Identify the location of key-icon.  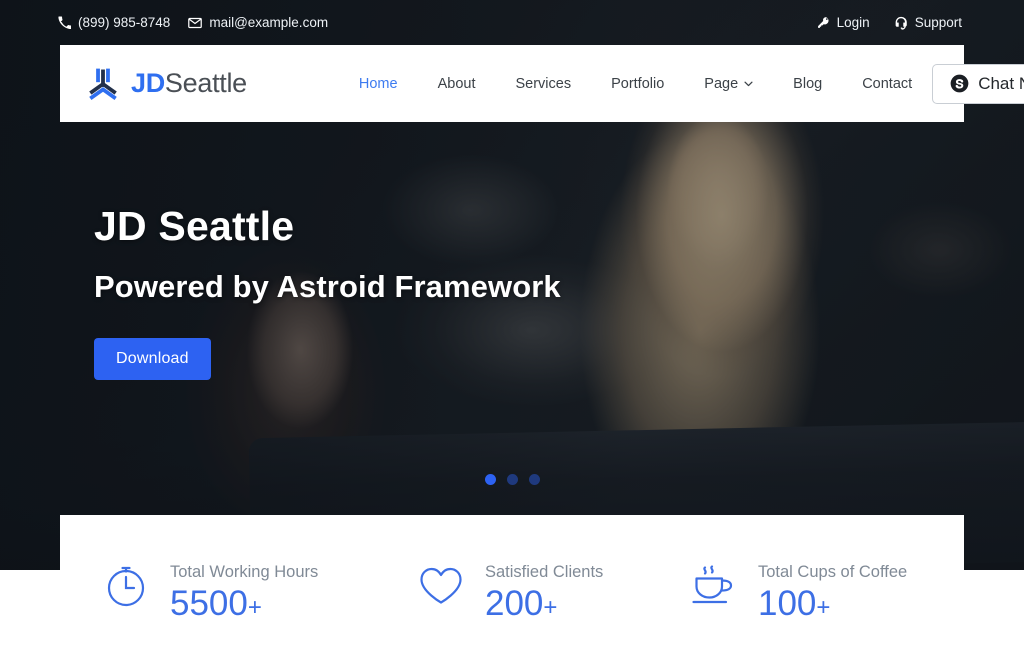
(823, 22).